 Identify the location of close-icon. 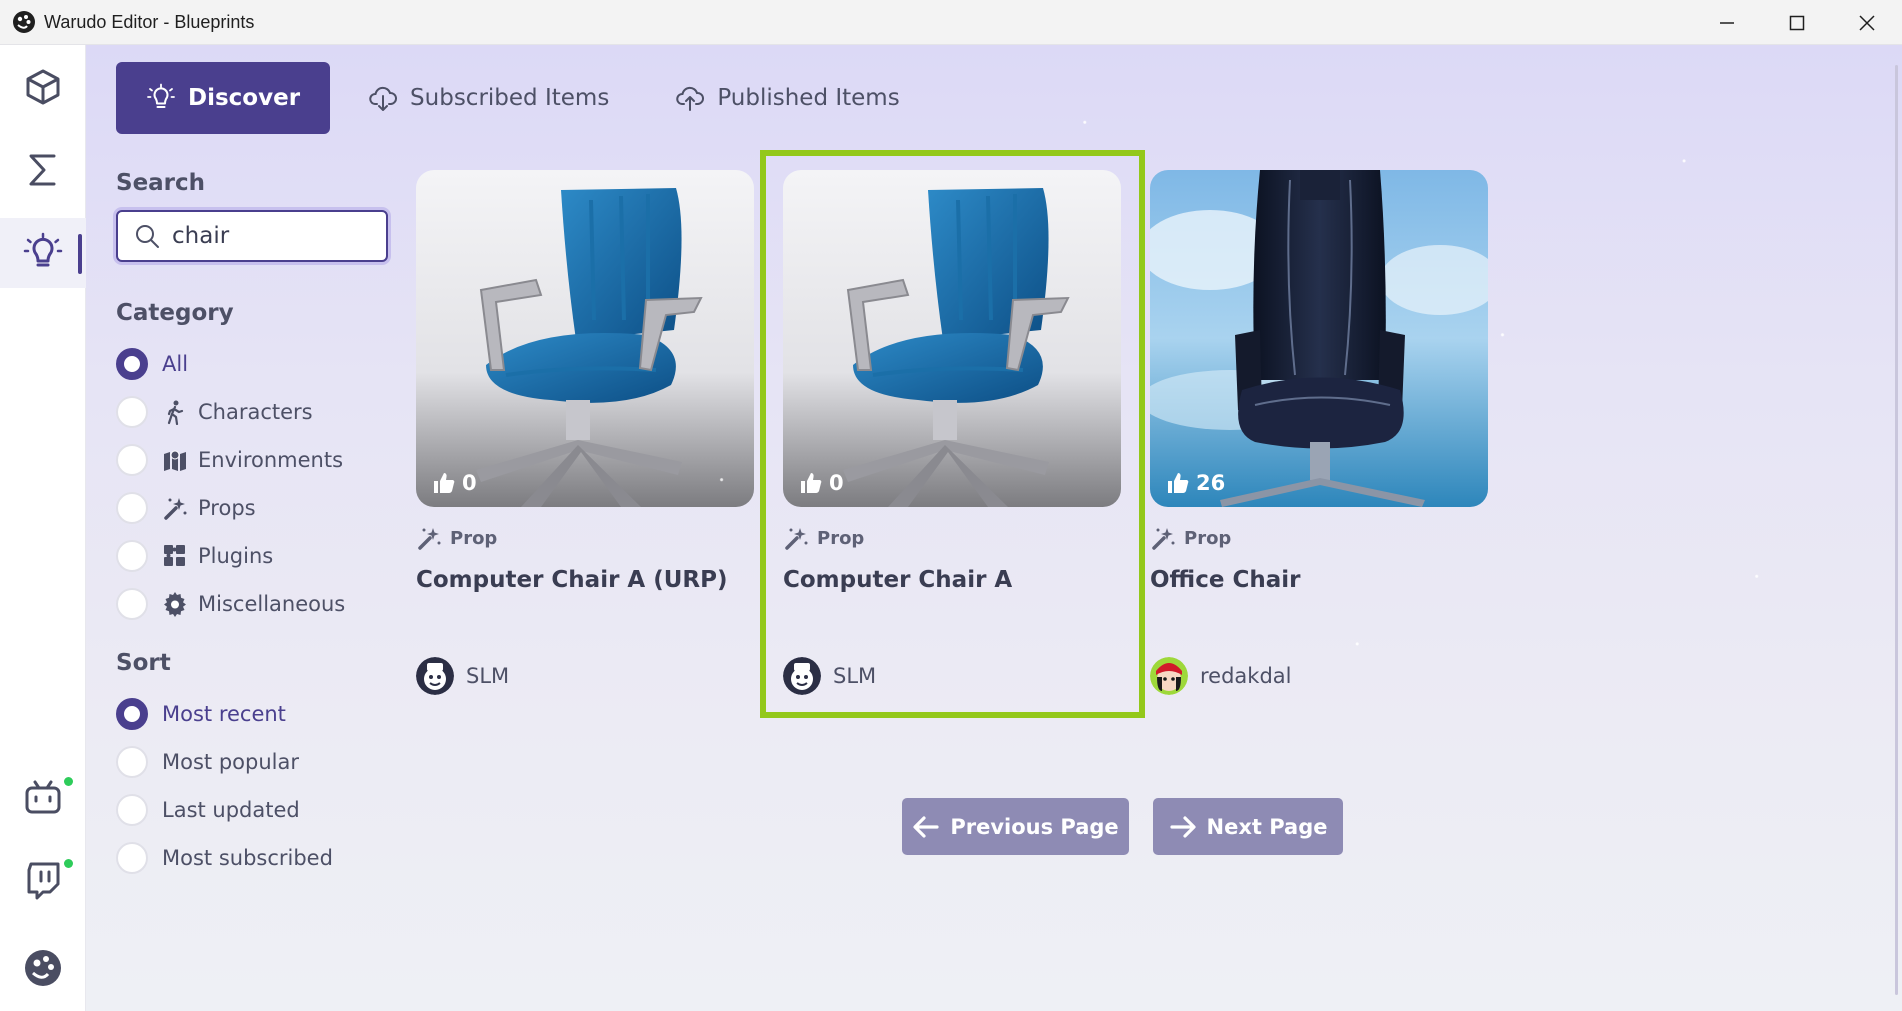
(1867, 22).